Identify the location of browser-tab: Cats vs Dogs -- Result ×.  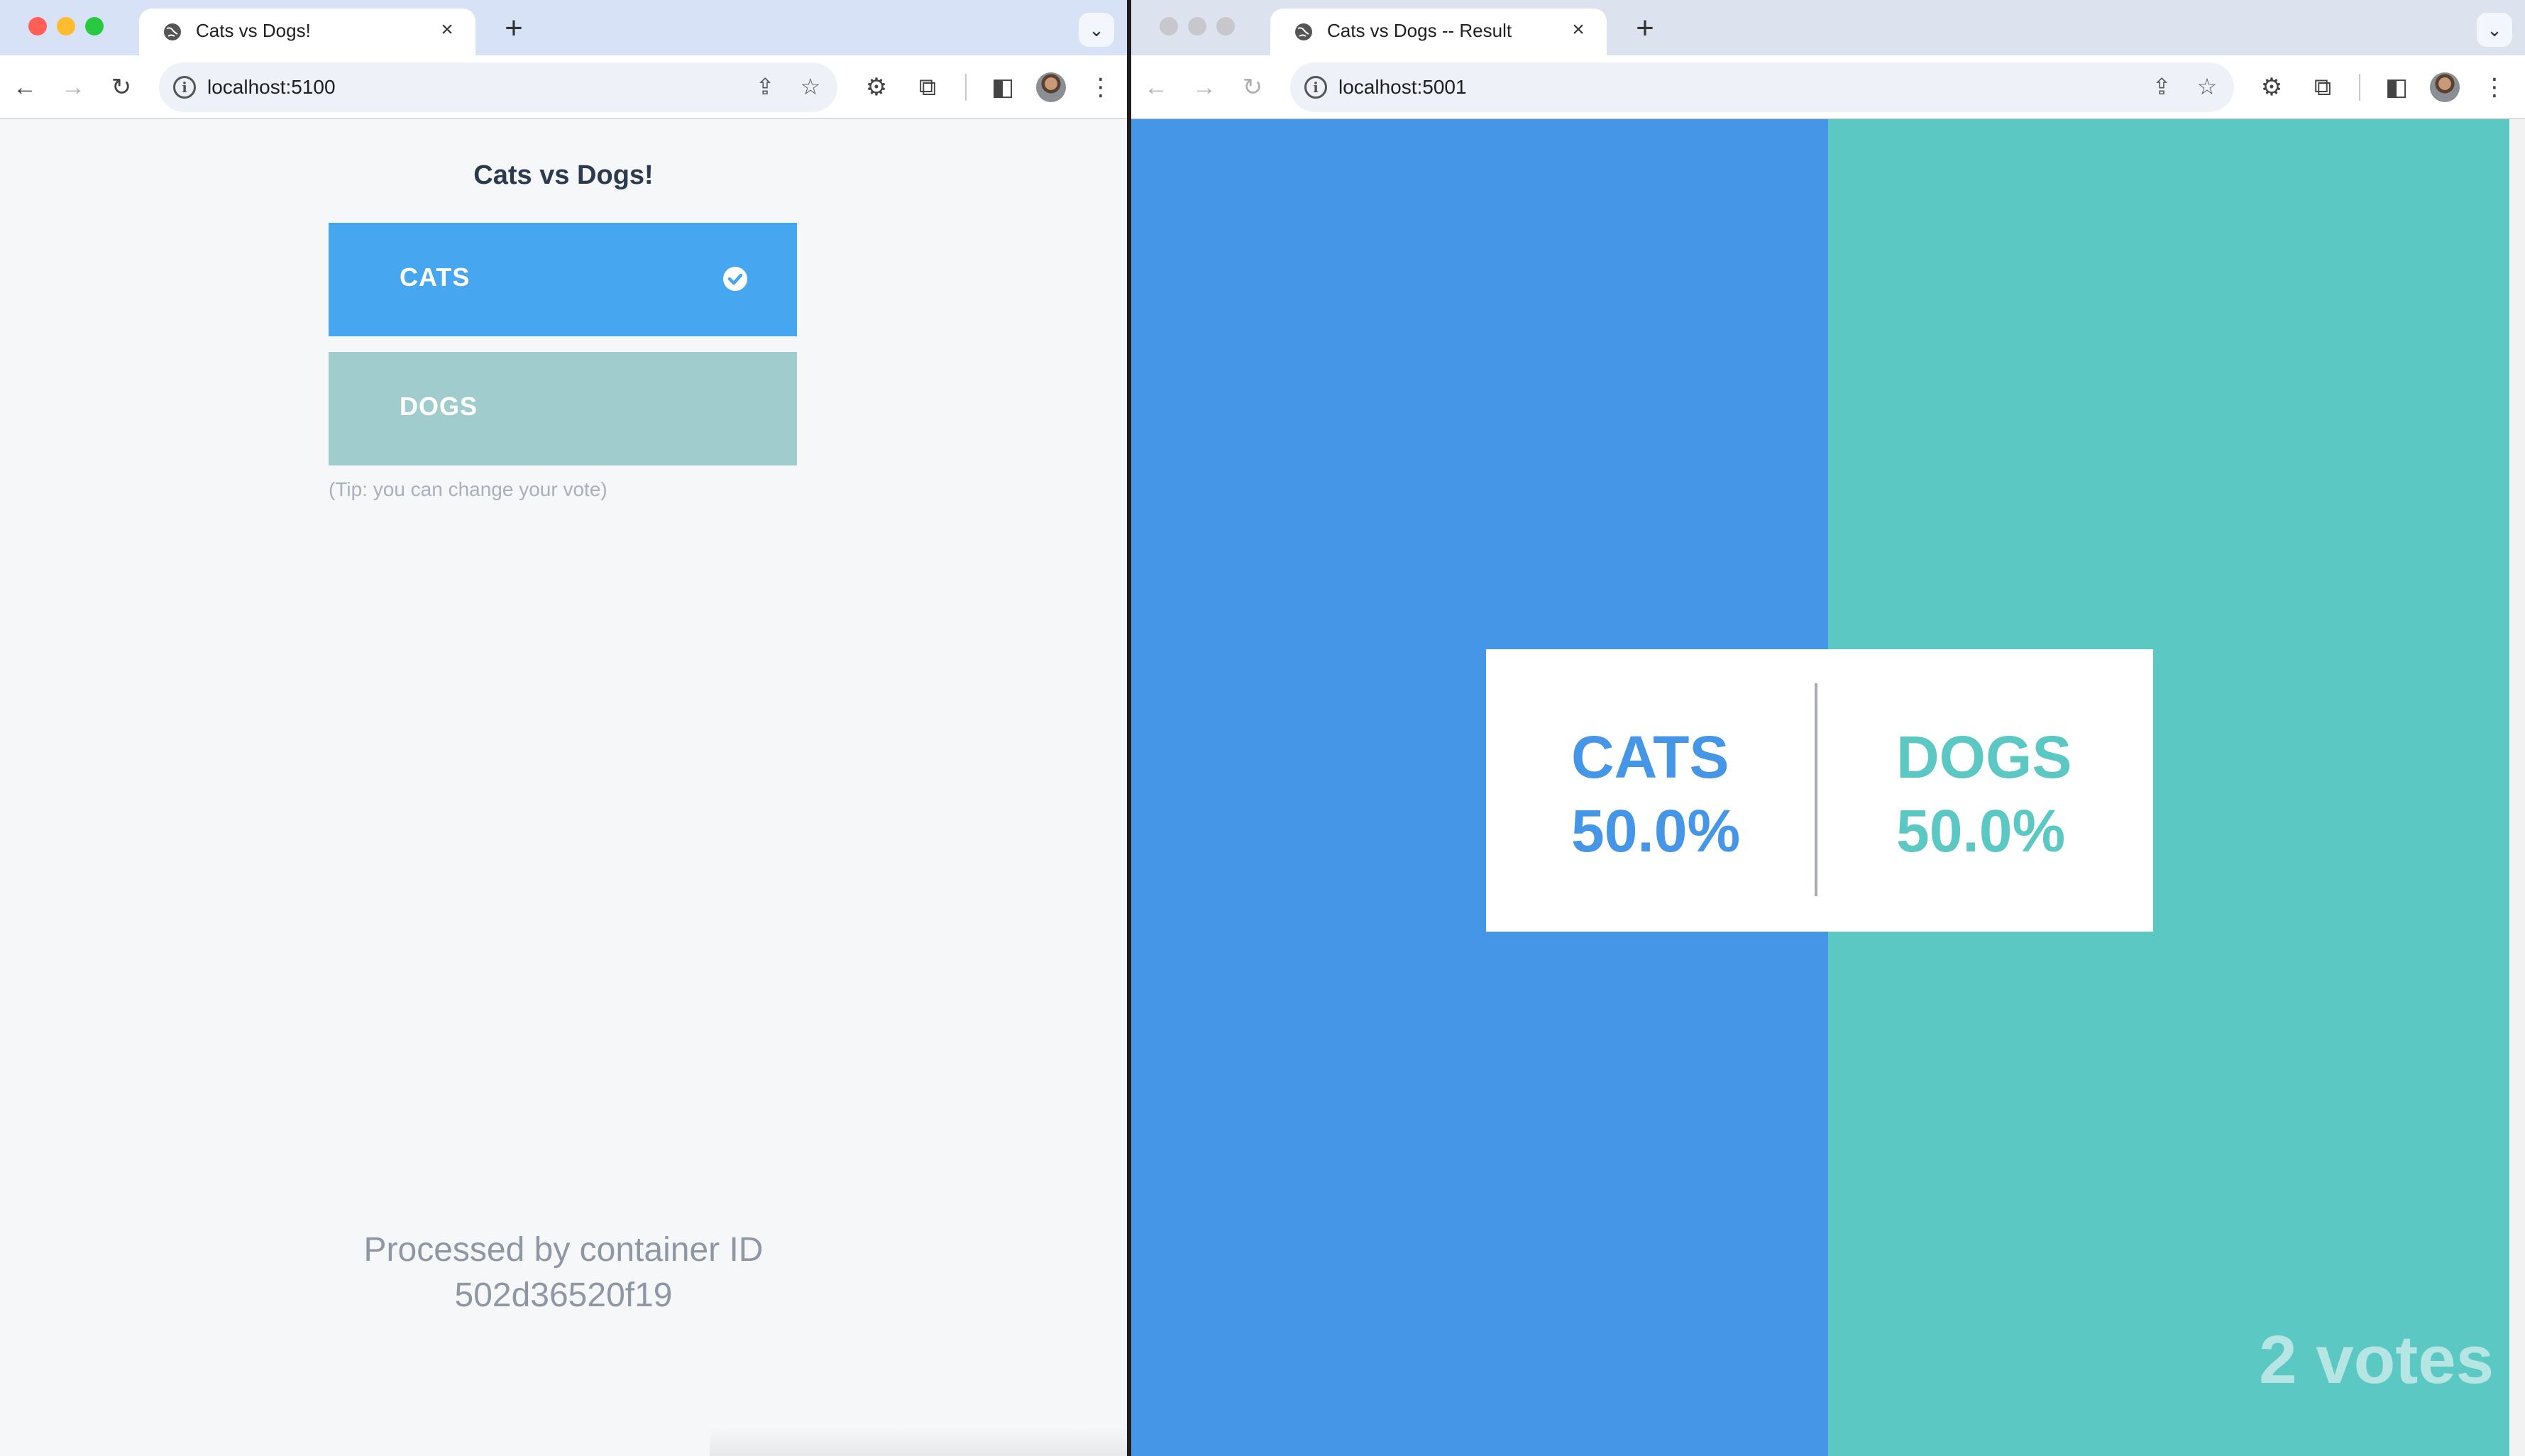
(1438, 32).